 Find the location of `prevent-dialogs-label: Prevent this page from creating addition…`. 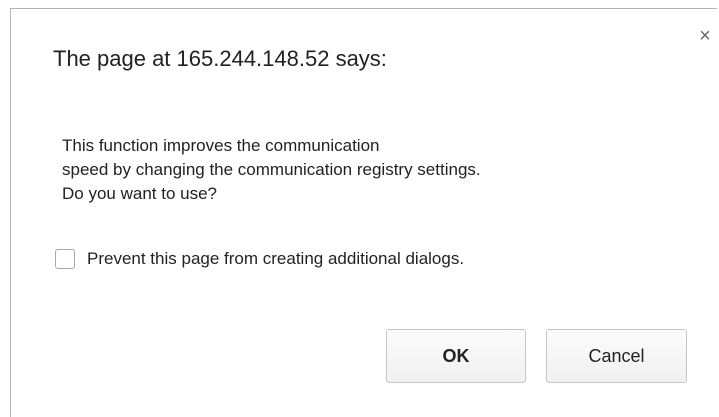

prevent-dialogs-label: Prevent this page from creating addition… is located at coordinates (275, 259).